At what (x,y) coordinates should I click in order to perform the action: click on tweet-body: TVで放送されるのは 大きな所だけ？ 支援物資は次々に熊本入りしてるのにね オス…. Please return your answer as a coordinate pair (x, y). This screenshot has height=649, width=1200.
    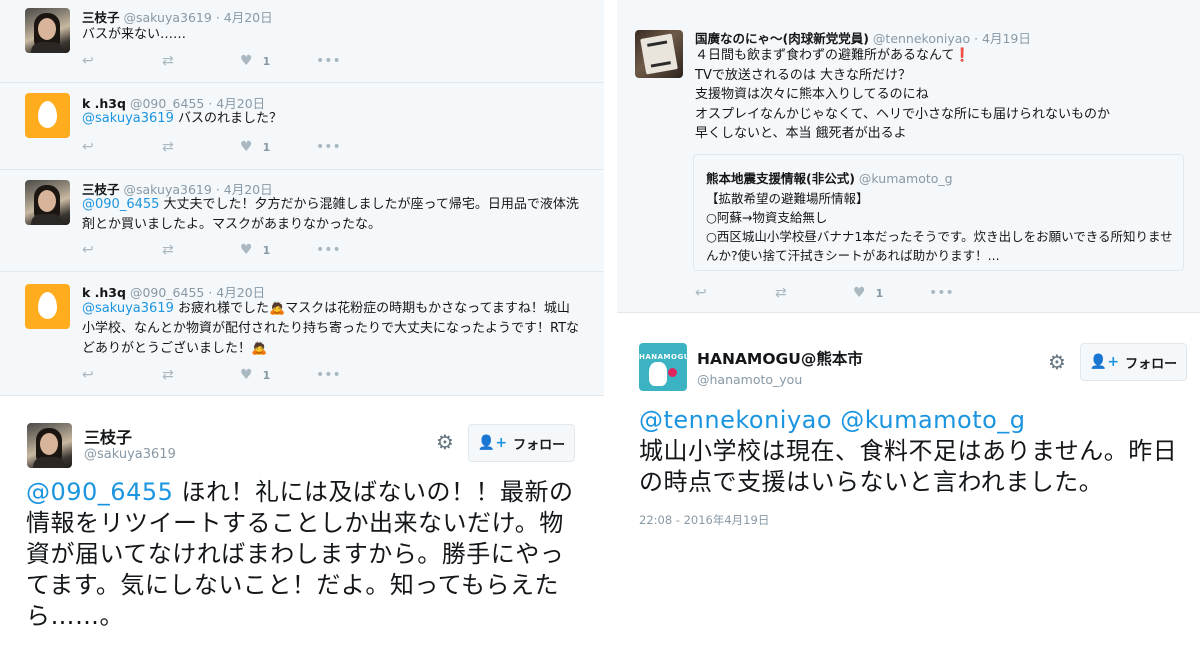
    Looking at the image, I should click on (902, 104).